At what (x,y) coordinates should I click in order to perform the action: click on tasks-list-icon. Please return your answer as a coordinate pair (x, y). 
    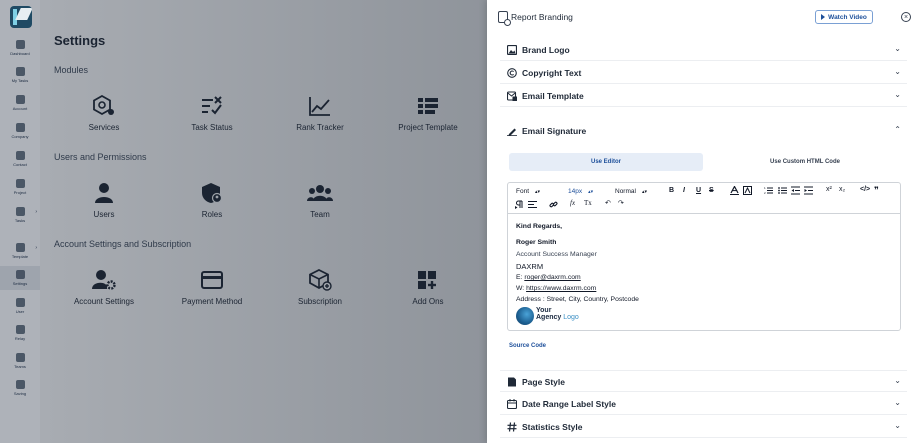
    Looking at the image, I should click on (20, 211).